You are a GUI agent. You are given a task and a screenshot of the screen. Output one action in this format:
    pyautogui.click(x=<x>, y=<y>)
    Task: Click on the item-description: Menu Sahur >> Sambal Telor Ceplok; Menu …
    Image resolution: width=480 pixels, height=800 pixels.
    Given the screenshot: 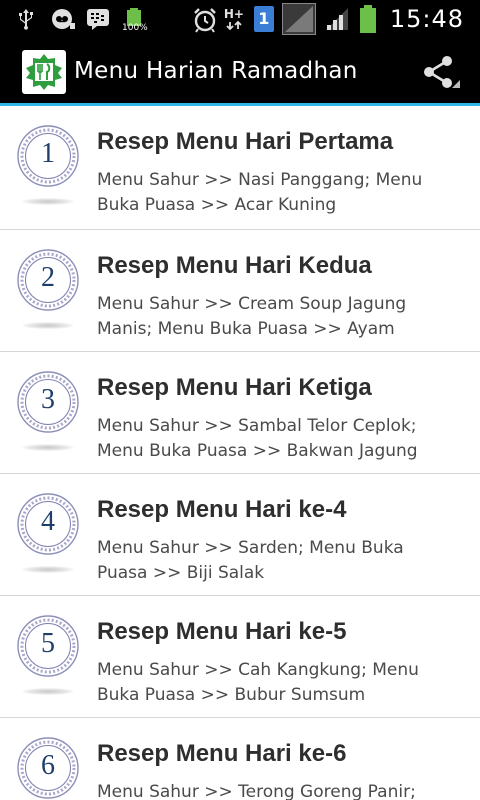 What is the action you would take?
    pyautogui.click(x=257, y=438)
    